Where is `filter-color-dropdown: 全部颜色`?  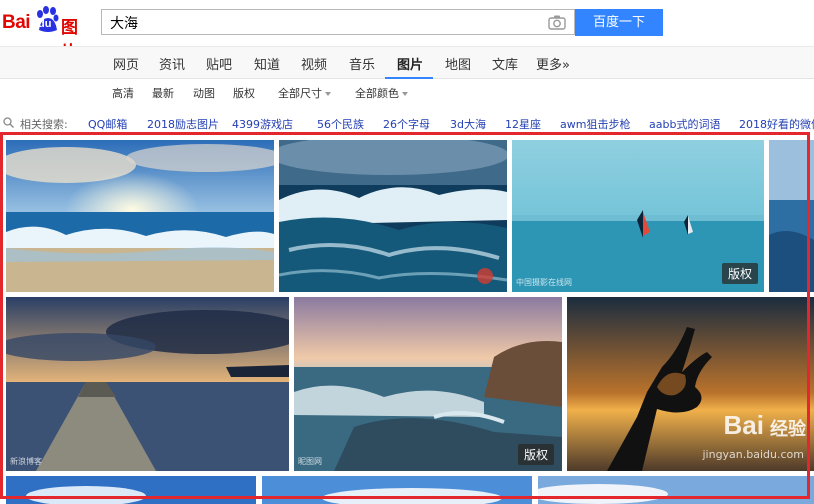
filter-color-dropdown: 全部颜色 is located at coordinates (381, 93).